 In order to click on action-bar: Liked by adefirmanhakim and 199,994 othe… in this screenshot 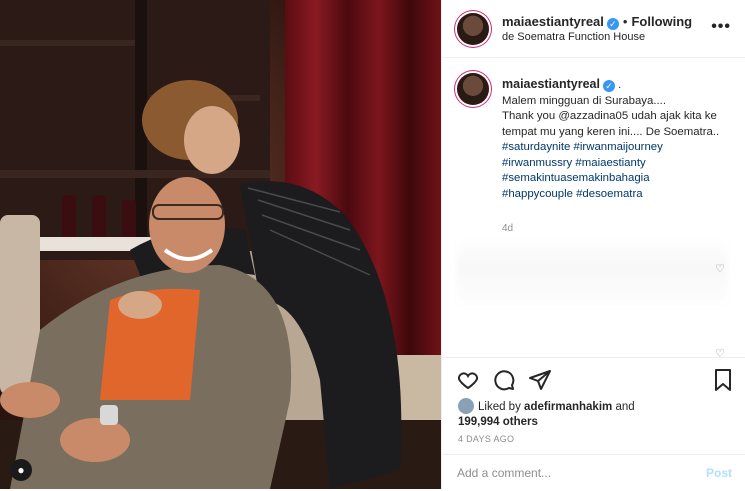, I will do `click(593, 423)`.